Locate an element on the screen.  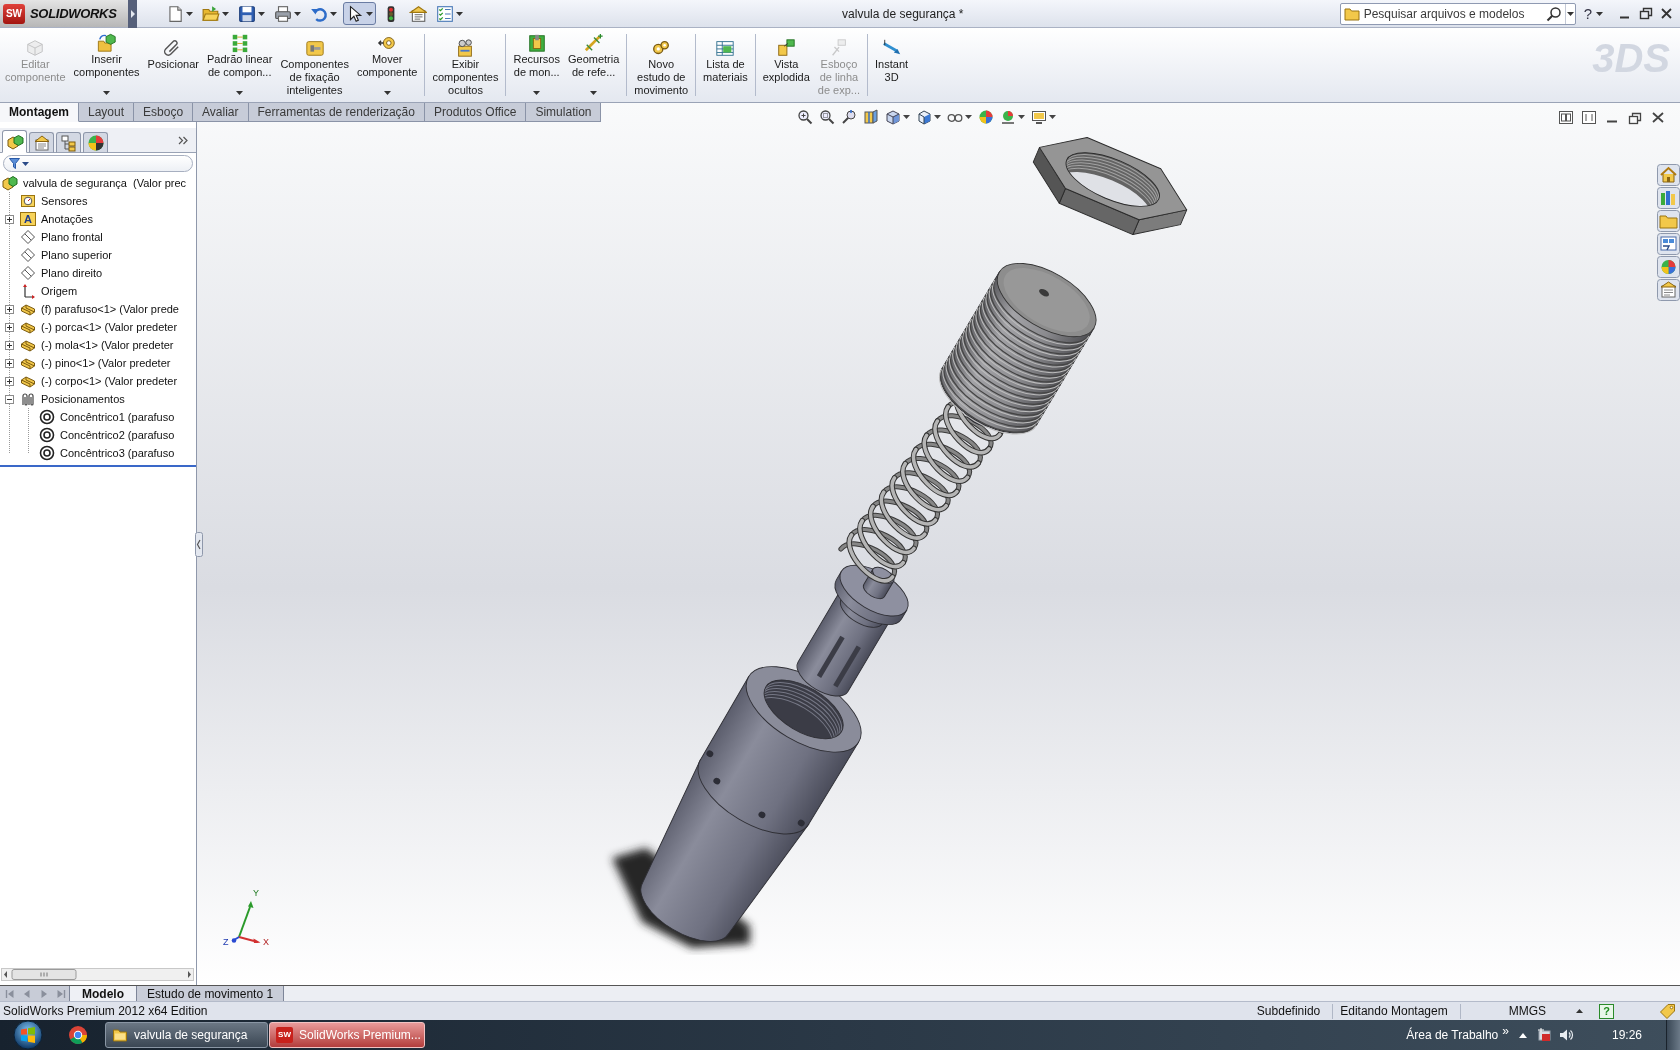
horizontal-scrollbar is located at coordinates (97, 974).